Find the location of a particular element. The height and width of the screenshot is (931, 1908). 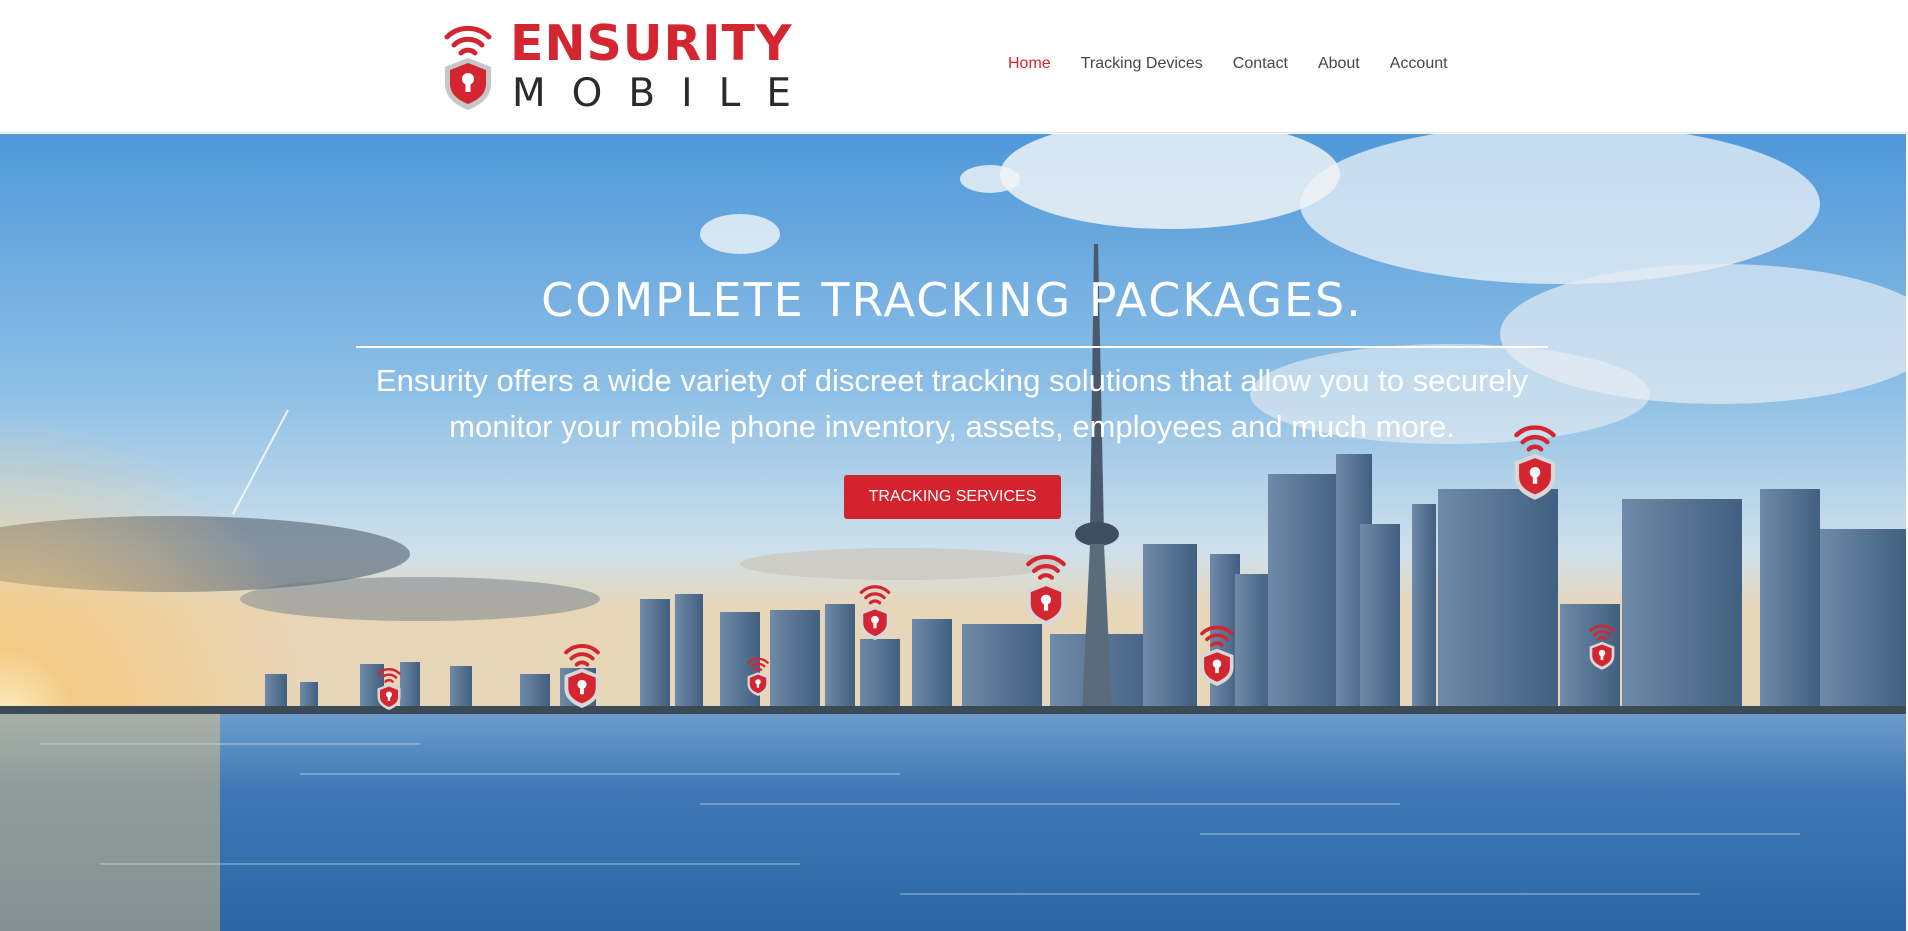

nav-link-home: Home is located at coordinates (1029, 64).